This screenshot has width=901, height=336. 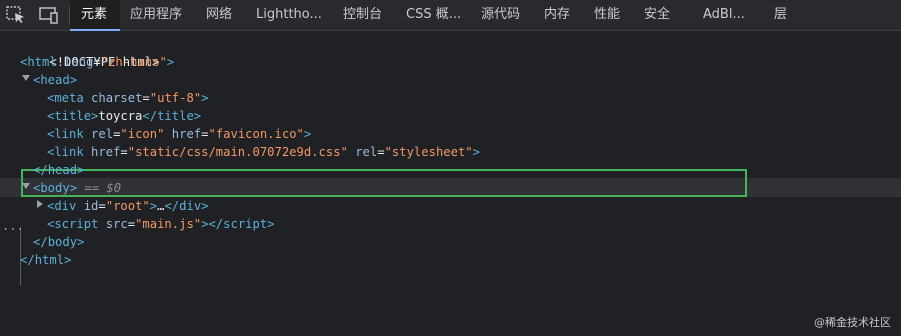 What do you see at coordinates (124, 116) in the screenshot?
I see `title-node: <title>toycra</title>` at bounding box center [124, 116].